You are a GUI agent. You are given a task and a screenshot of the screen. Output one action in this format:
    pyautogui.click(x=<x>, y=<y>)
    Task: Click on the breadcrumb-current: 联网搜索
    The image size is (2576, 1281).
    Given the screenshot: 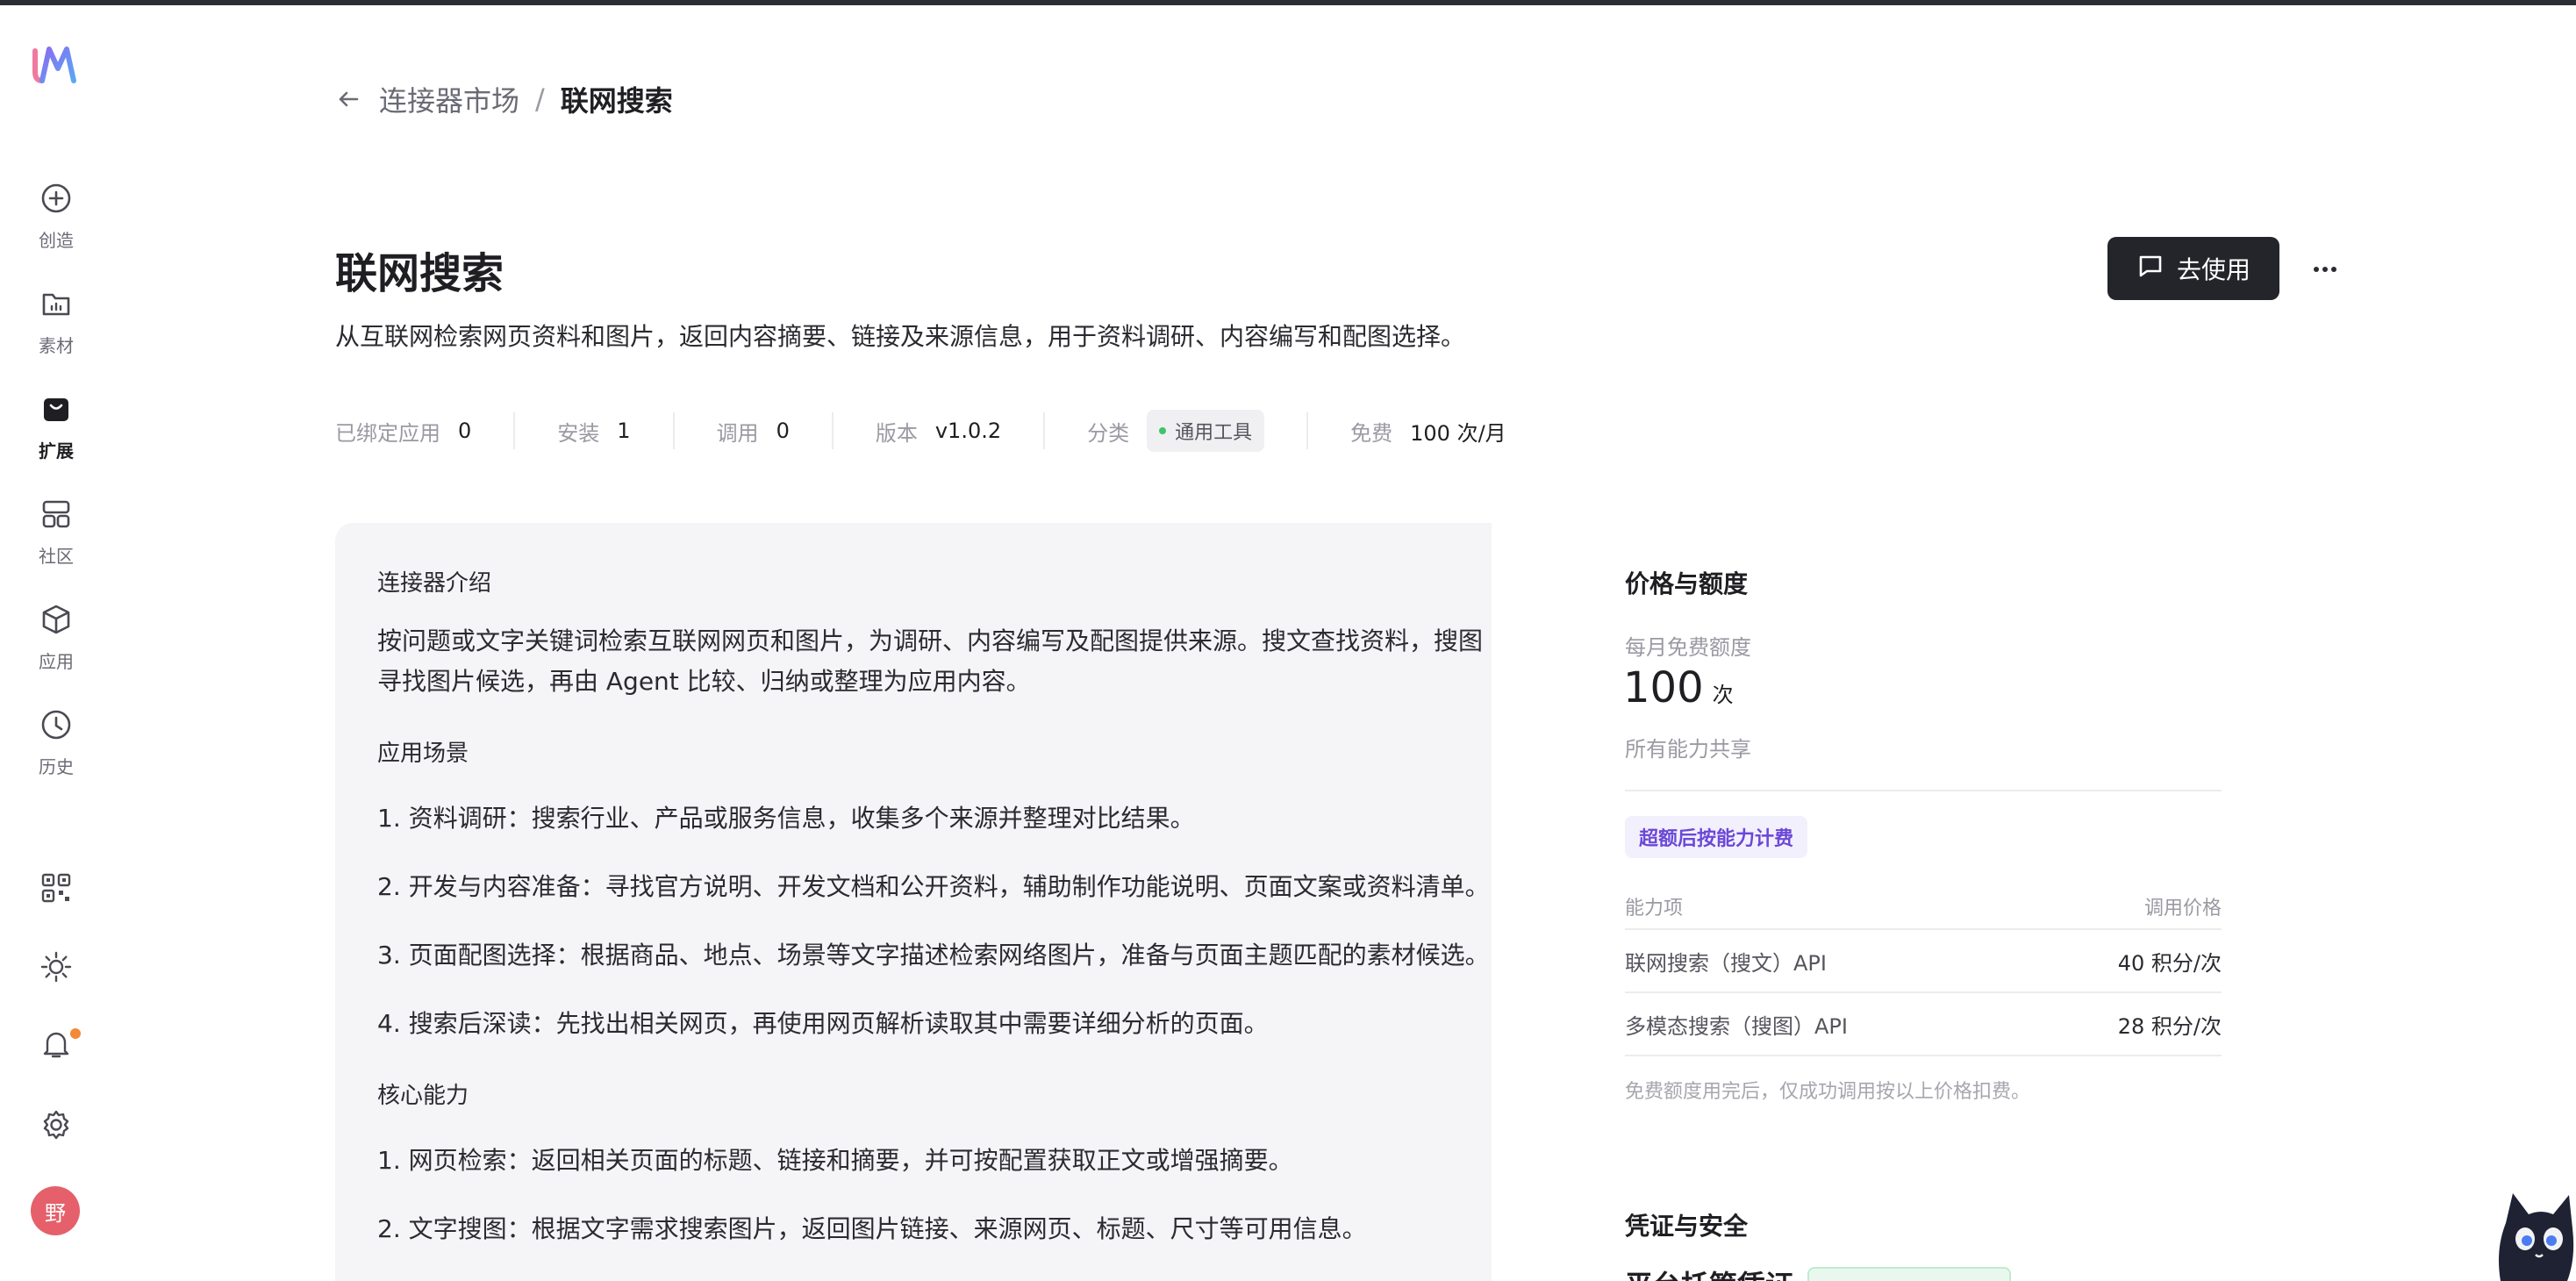 What is the action you would take?
    pyautogui.click(x=616, y=101)
    